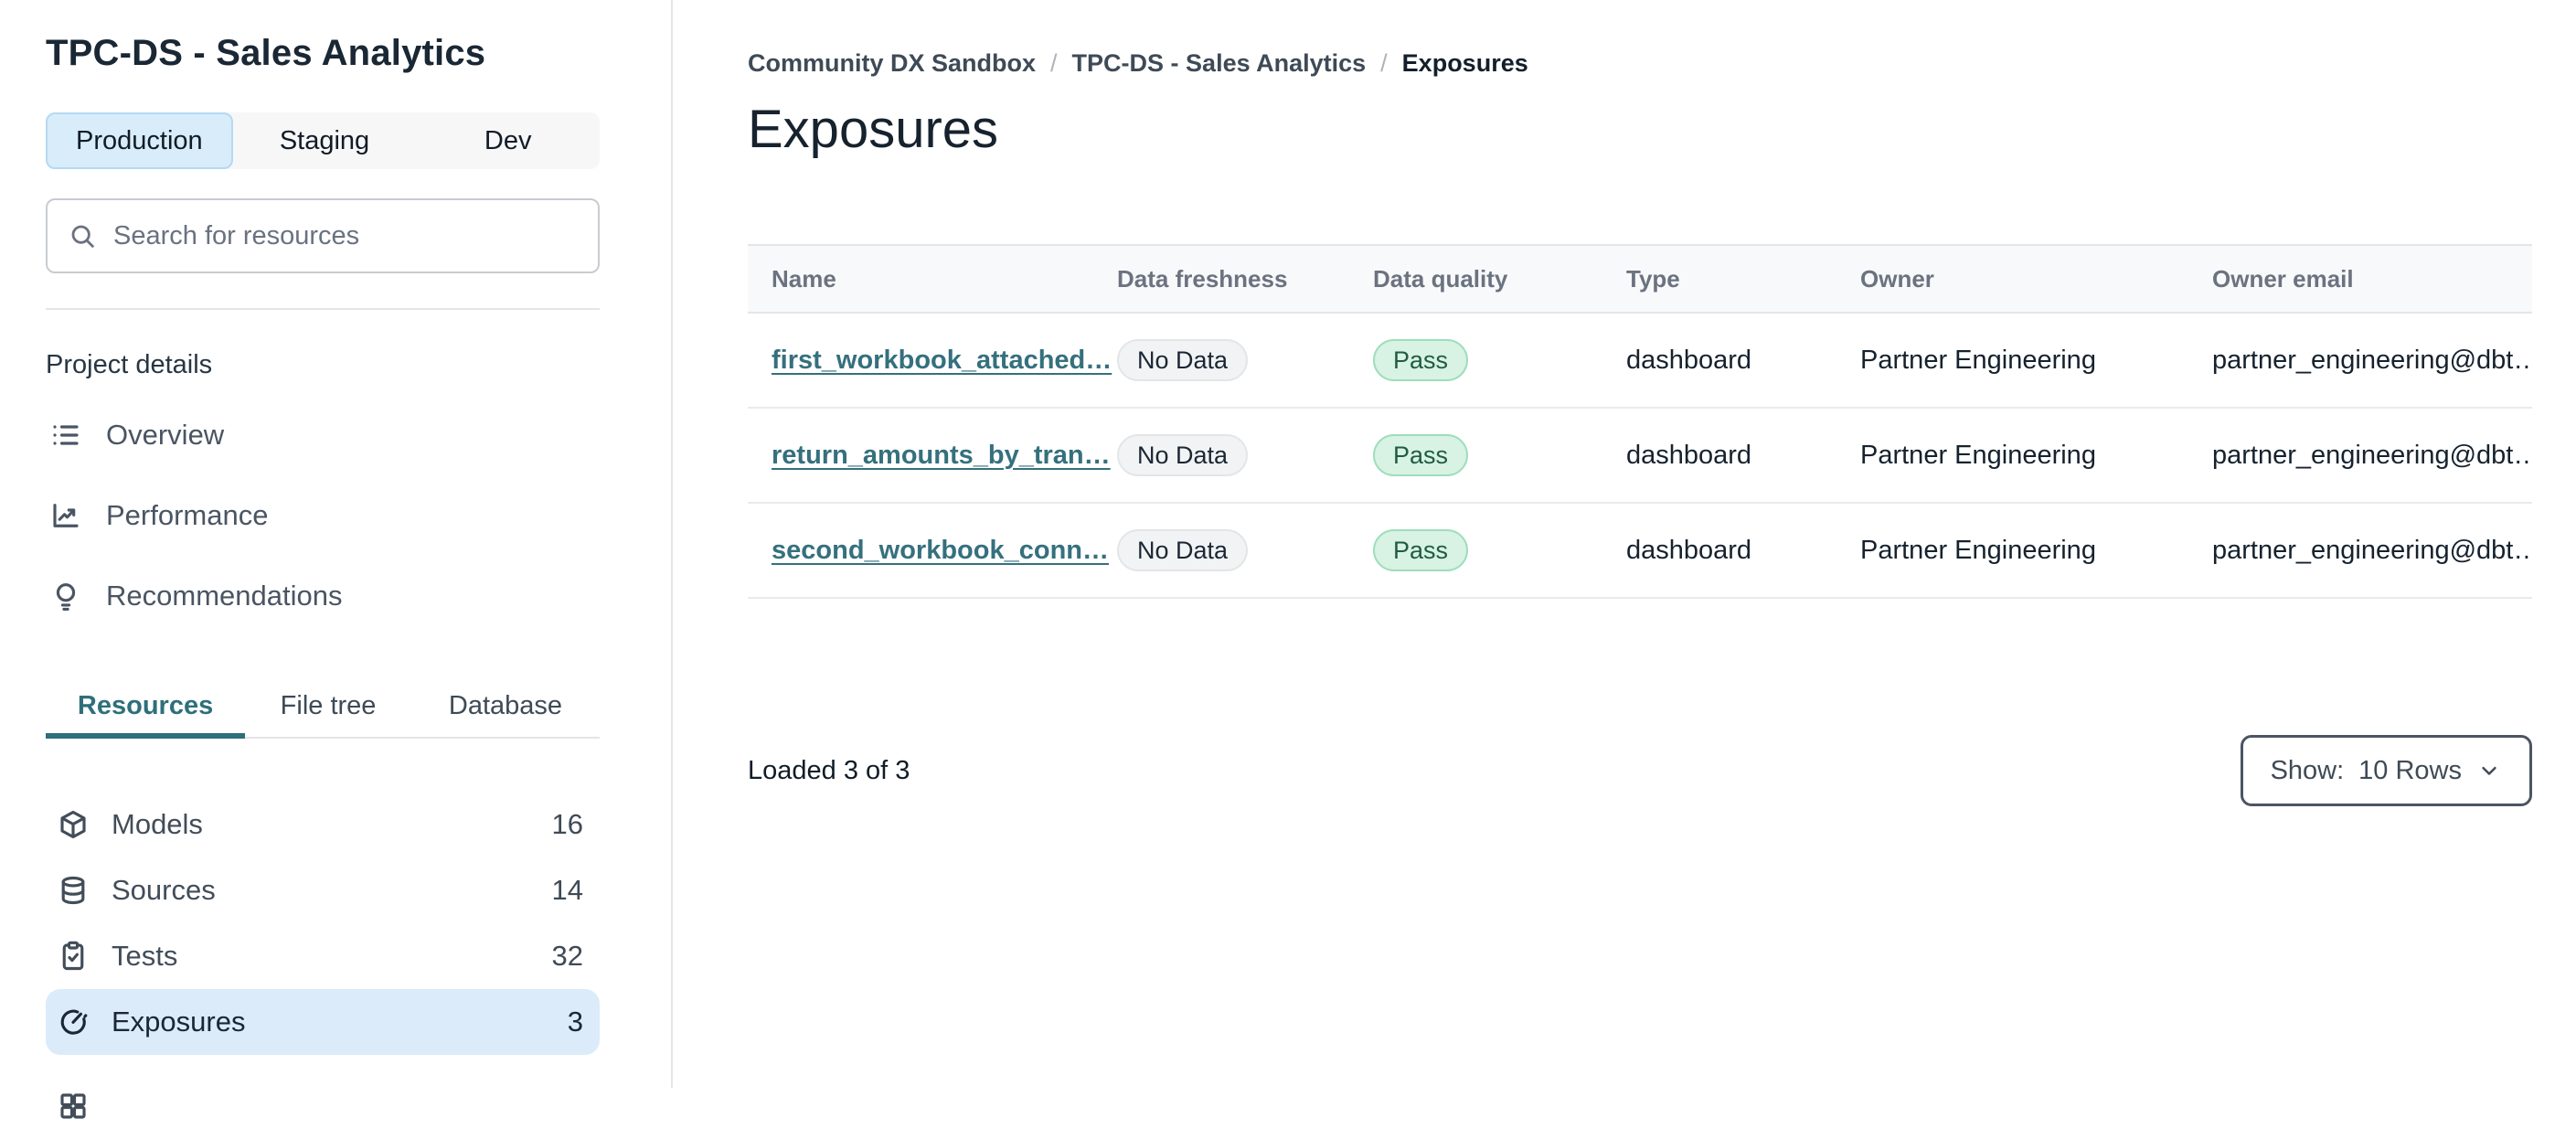 This screenshot has width=2576, height=1139. What do you see at coordinates (506, 713) in the screenshot?
I see `tab-database: Database` at bounding box center [506, 713].